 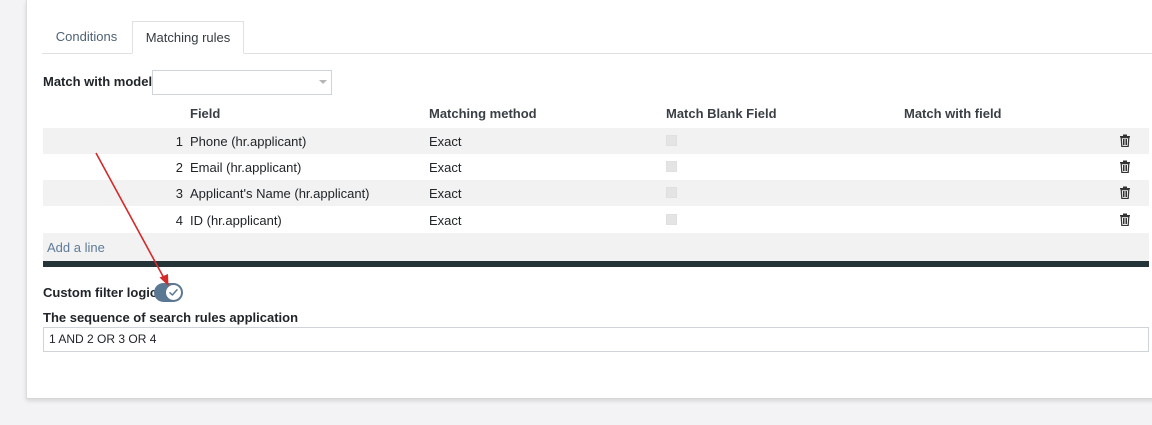 I want to click on check-icon, so click(x=173, y=292).